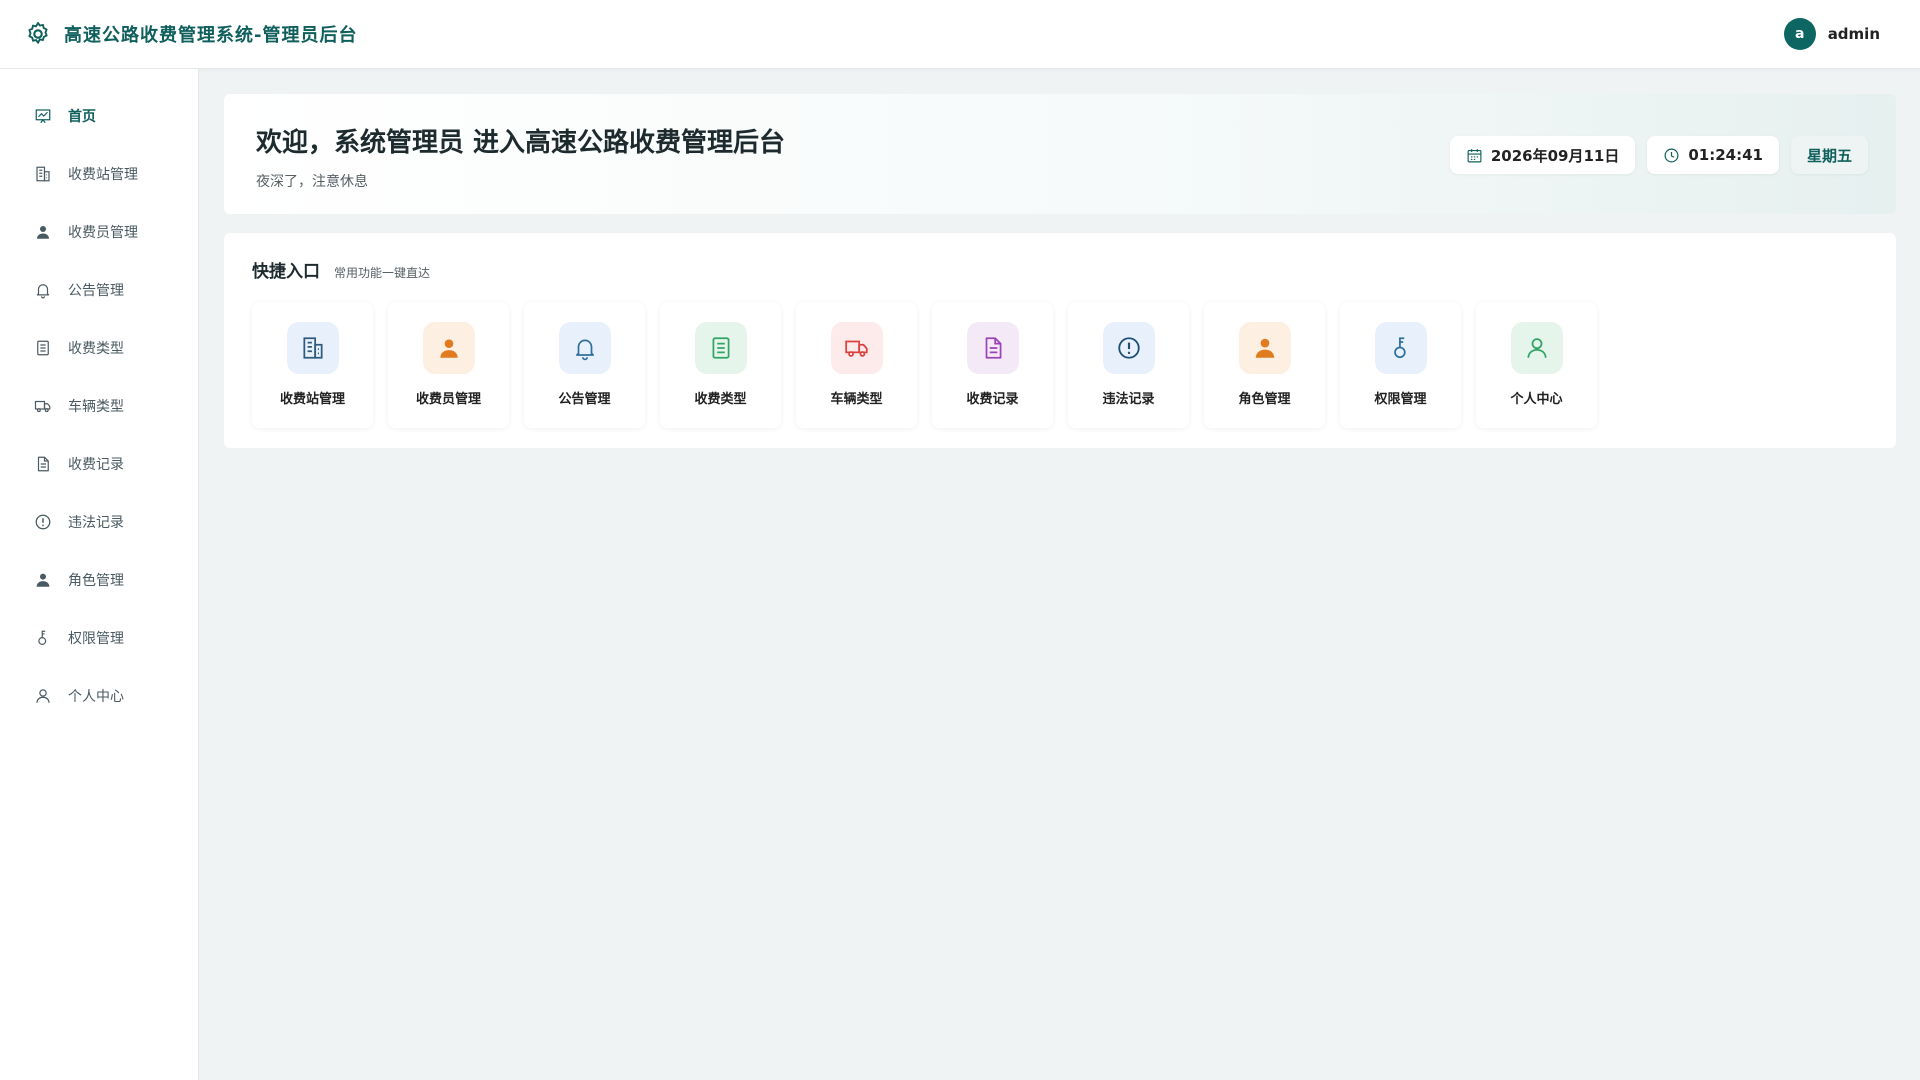 The height and width of the screenshot is (1080, 1920). Describe the element at coordinates (96, 639) in the screenshot. I see `sidebar-item-label: 权限管理` at that location.